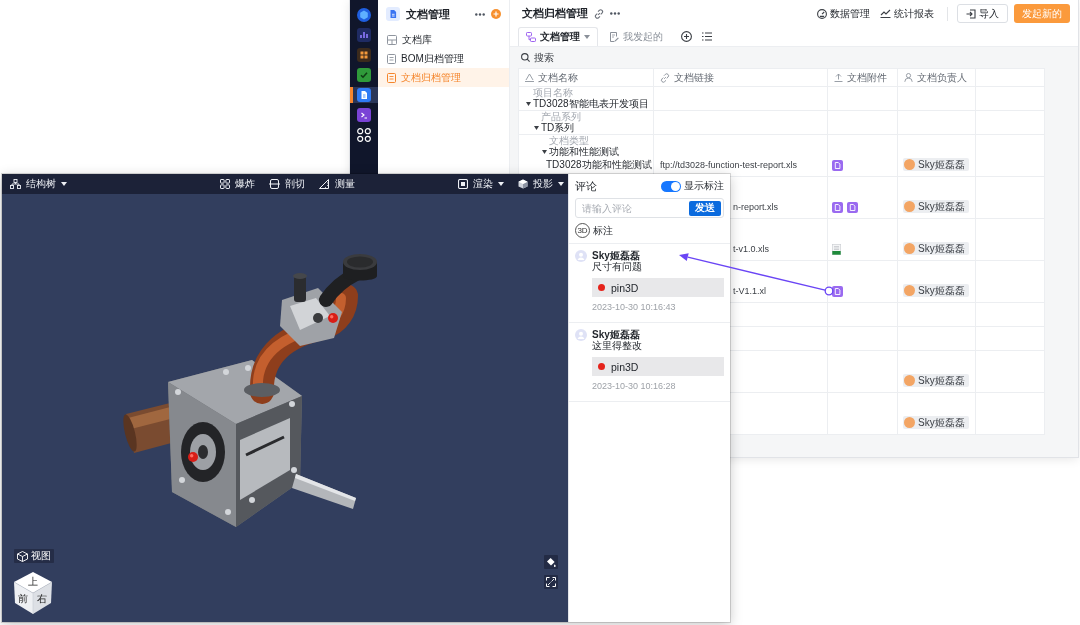  What do you see at coordinates (755, 207) in the screenshot?
I see `document-link: n-report.xls` at bounding box center [755, 207].